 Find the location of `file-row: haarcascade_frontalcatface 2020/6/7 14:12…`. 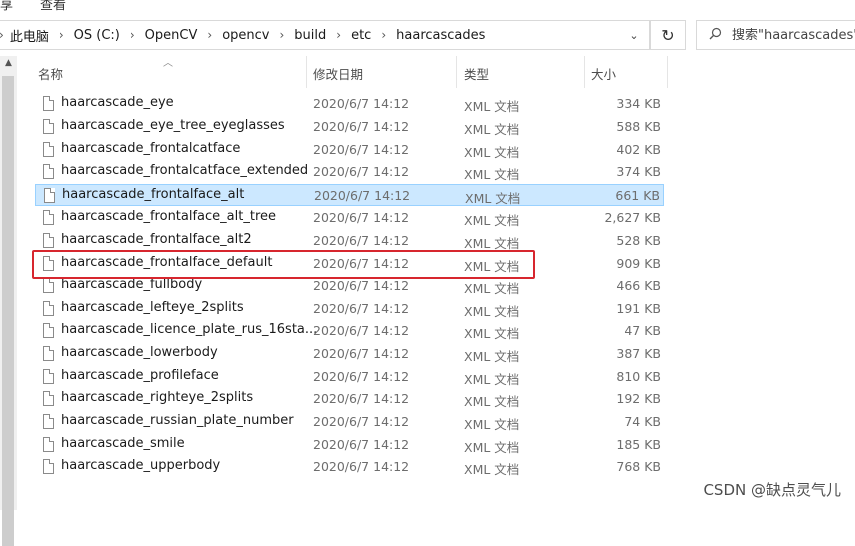

file-row: haarcascade_frontalcatface 2020/6/7 14:12… is located at coordinates (349, 150).